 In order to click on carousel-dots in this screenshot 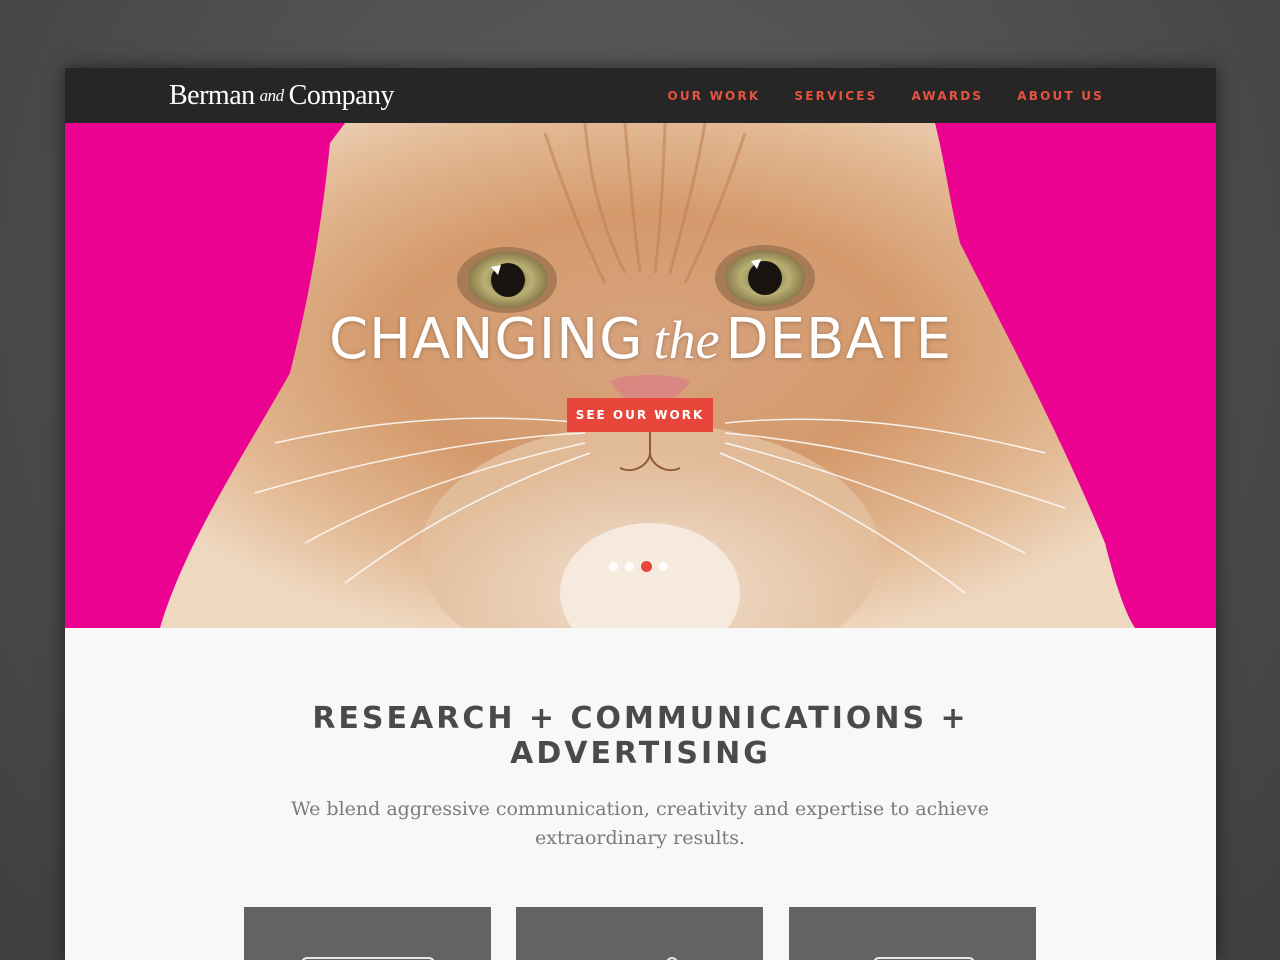, I will do `click(638, 566)`.